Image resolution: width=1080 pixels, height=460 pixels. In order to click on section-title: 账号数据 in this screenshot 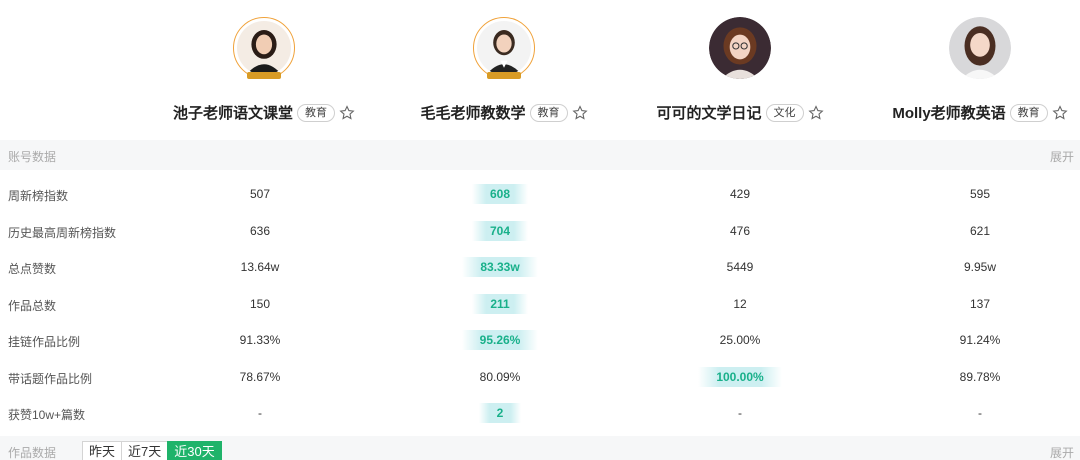, I will do `click(32, 157)`.